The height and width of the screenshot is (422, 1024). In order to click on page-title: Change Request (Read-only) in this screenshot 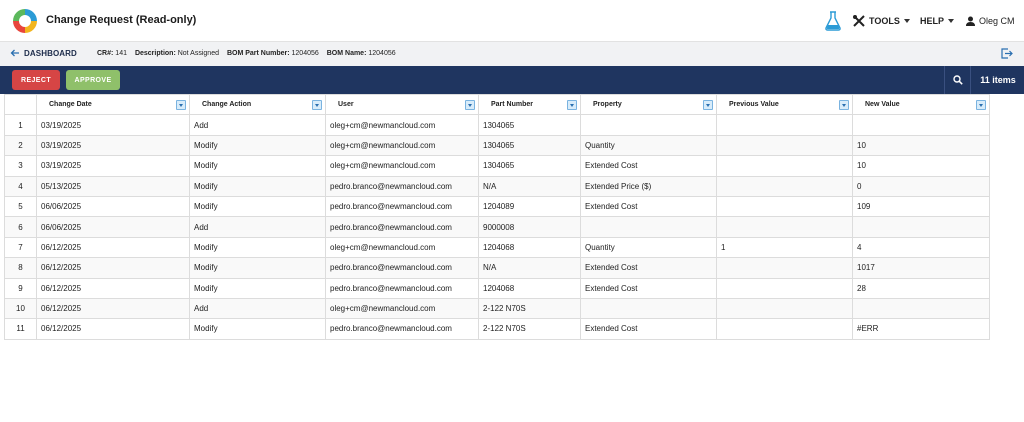, I will do `click(121, 20)`.